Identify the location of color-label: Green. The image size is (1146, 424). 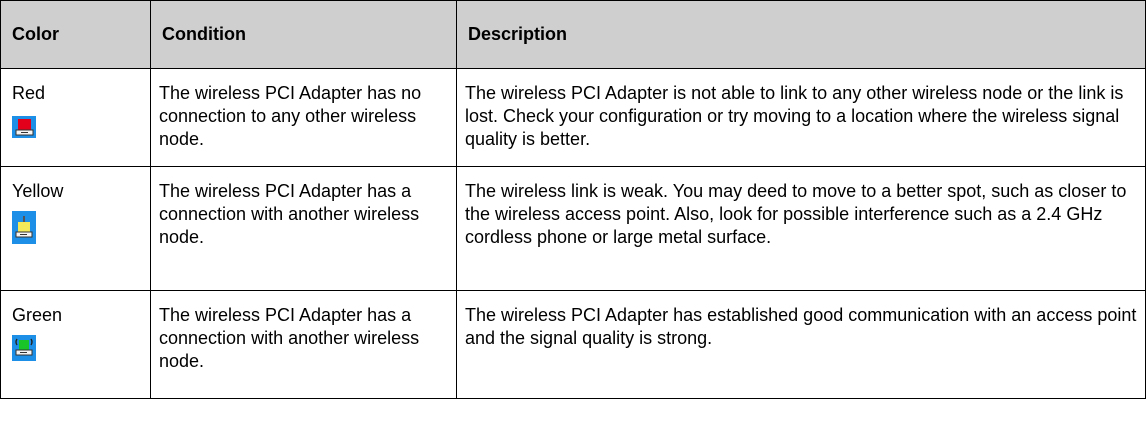
(37, 315).